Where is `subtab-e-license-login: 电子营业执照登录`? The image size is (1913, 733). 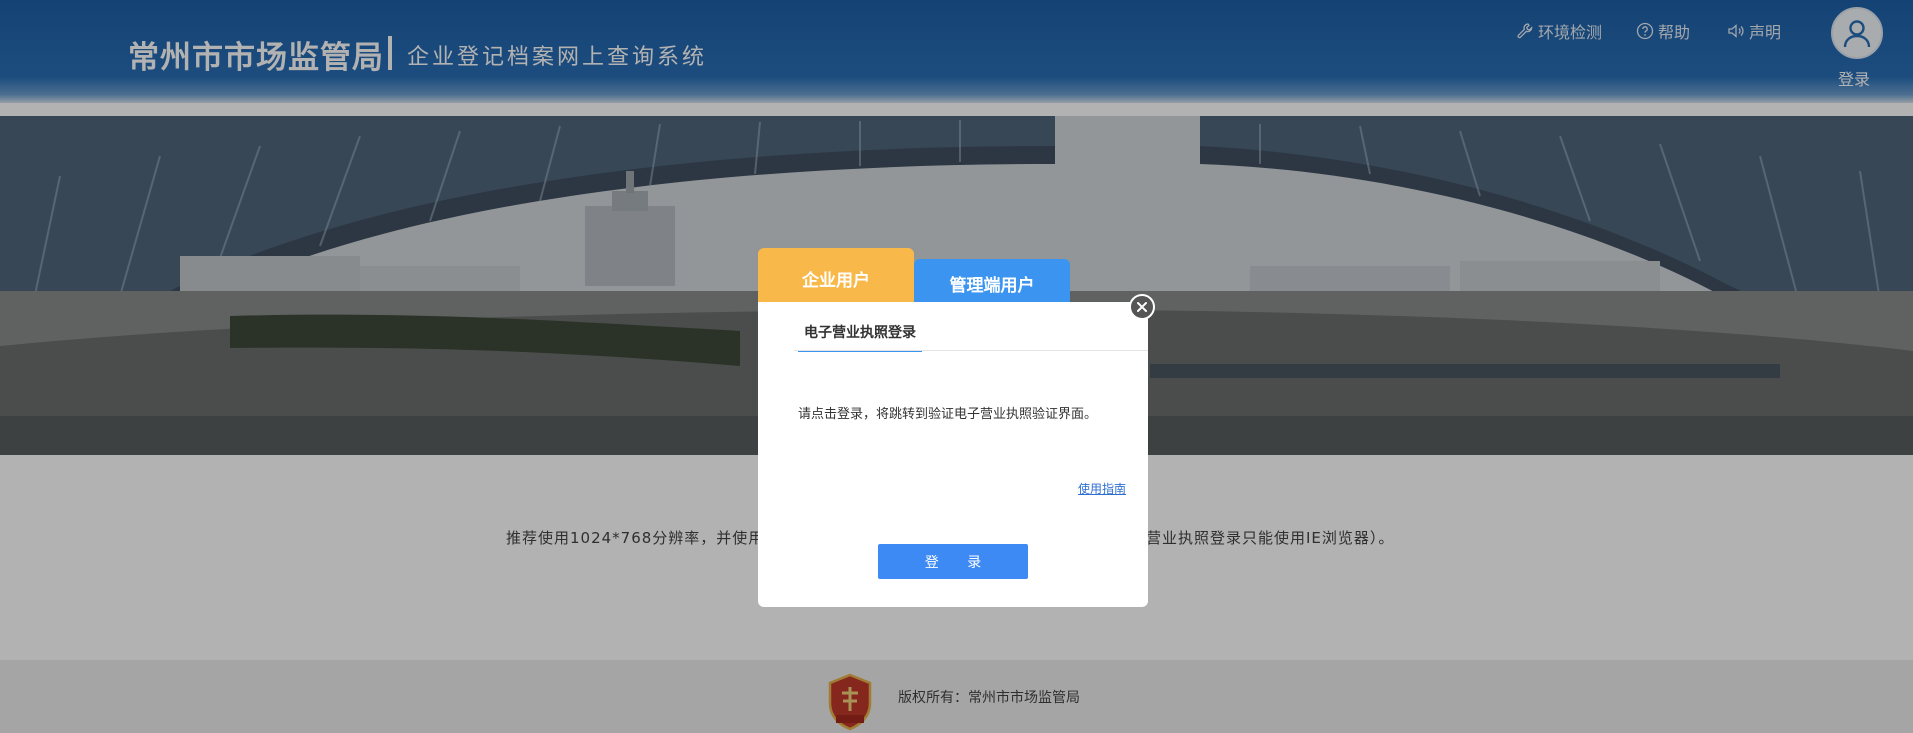 subtab-e-license-login: 电子营业执照登录 is located at coordinates (860, 337).